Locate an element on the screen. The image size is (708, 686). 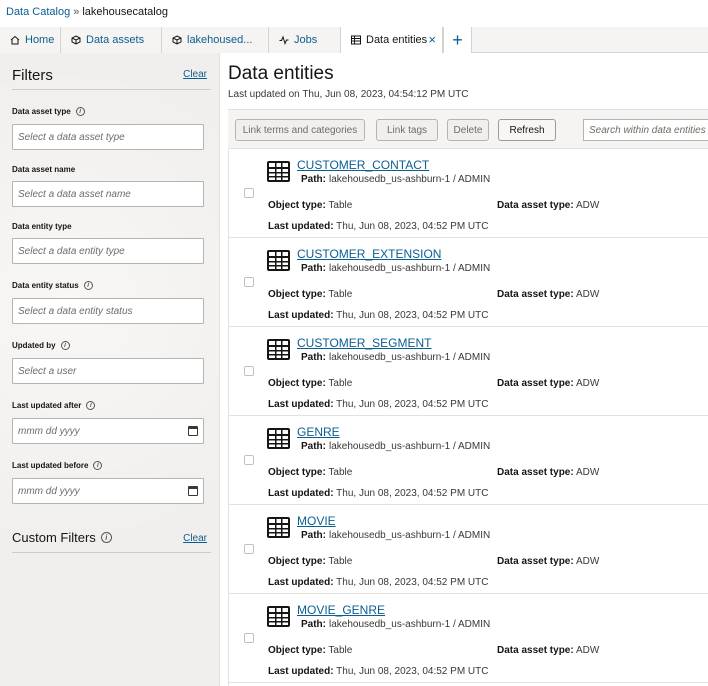
data-entity-type-label: Data entity type is located at coordinates (42, 226).